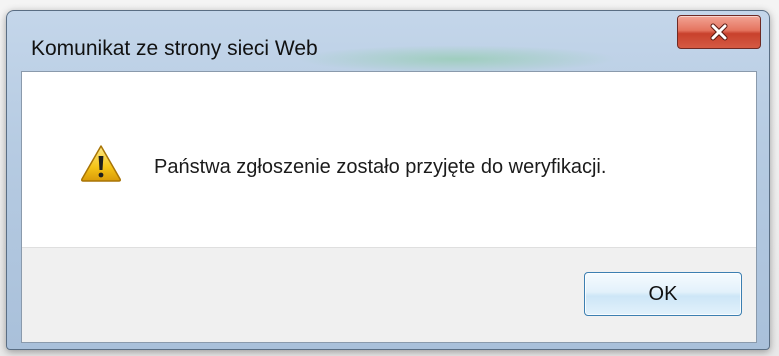 The height and width of the screenshot is (356, 779). I want to click on close-button, so click(719, 32).